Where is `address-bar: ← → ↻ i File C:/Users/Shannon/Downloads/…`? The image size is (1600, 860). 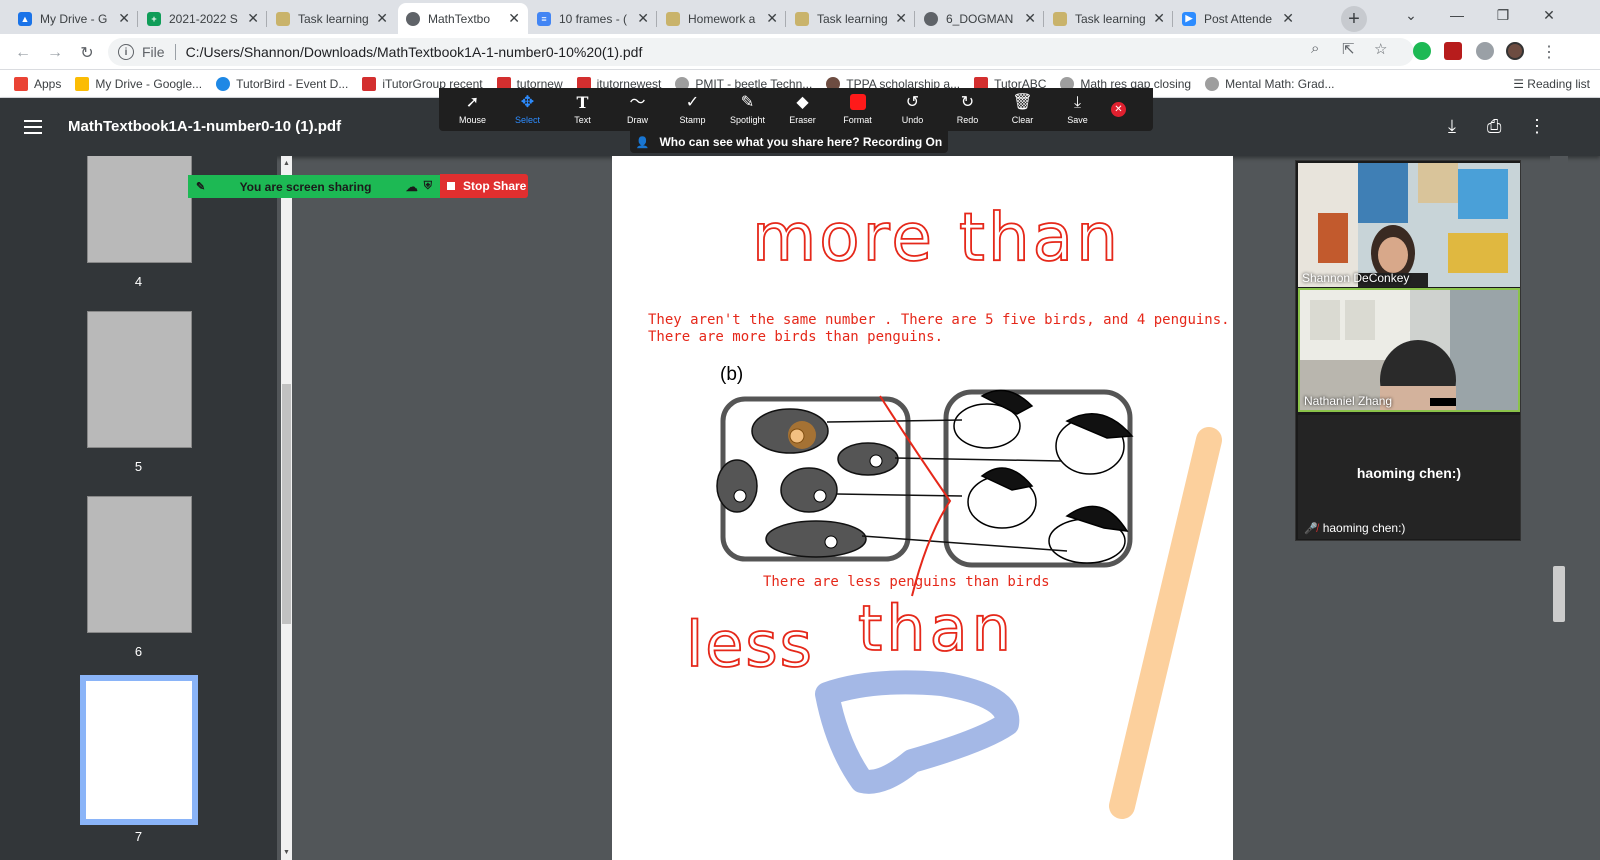
address-bar: ← → ↻ i File C:/Users/Shannon/Downloads/… is located at coordinates (800, 52).